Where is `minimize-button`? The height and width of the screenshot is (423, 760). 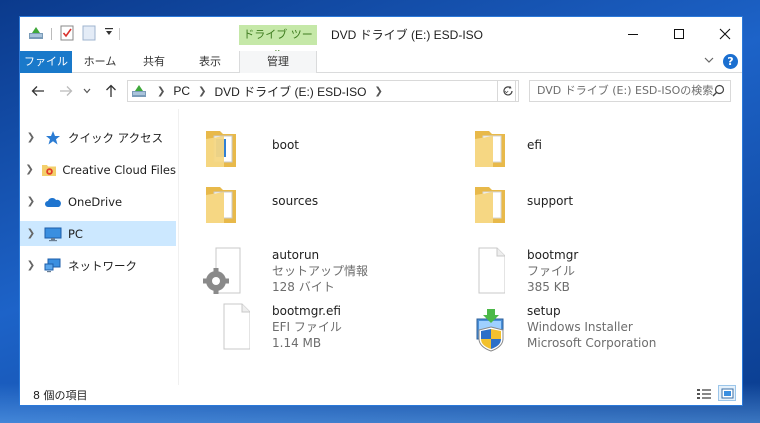
minimize-button is located at coordinates (633, 34).